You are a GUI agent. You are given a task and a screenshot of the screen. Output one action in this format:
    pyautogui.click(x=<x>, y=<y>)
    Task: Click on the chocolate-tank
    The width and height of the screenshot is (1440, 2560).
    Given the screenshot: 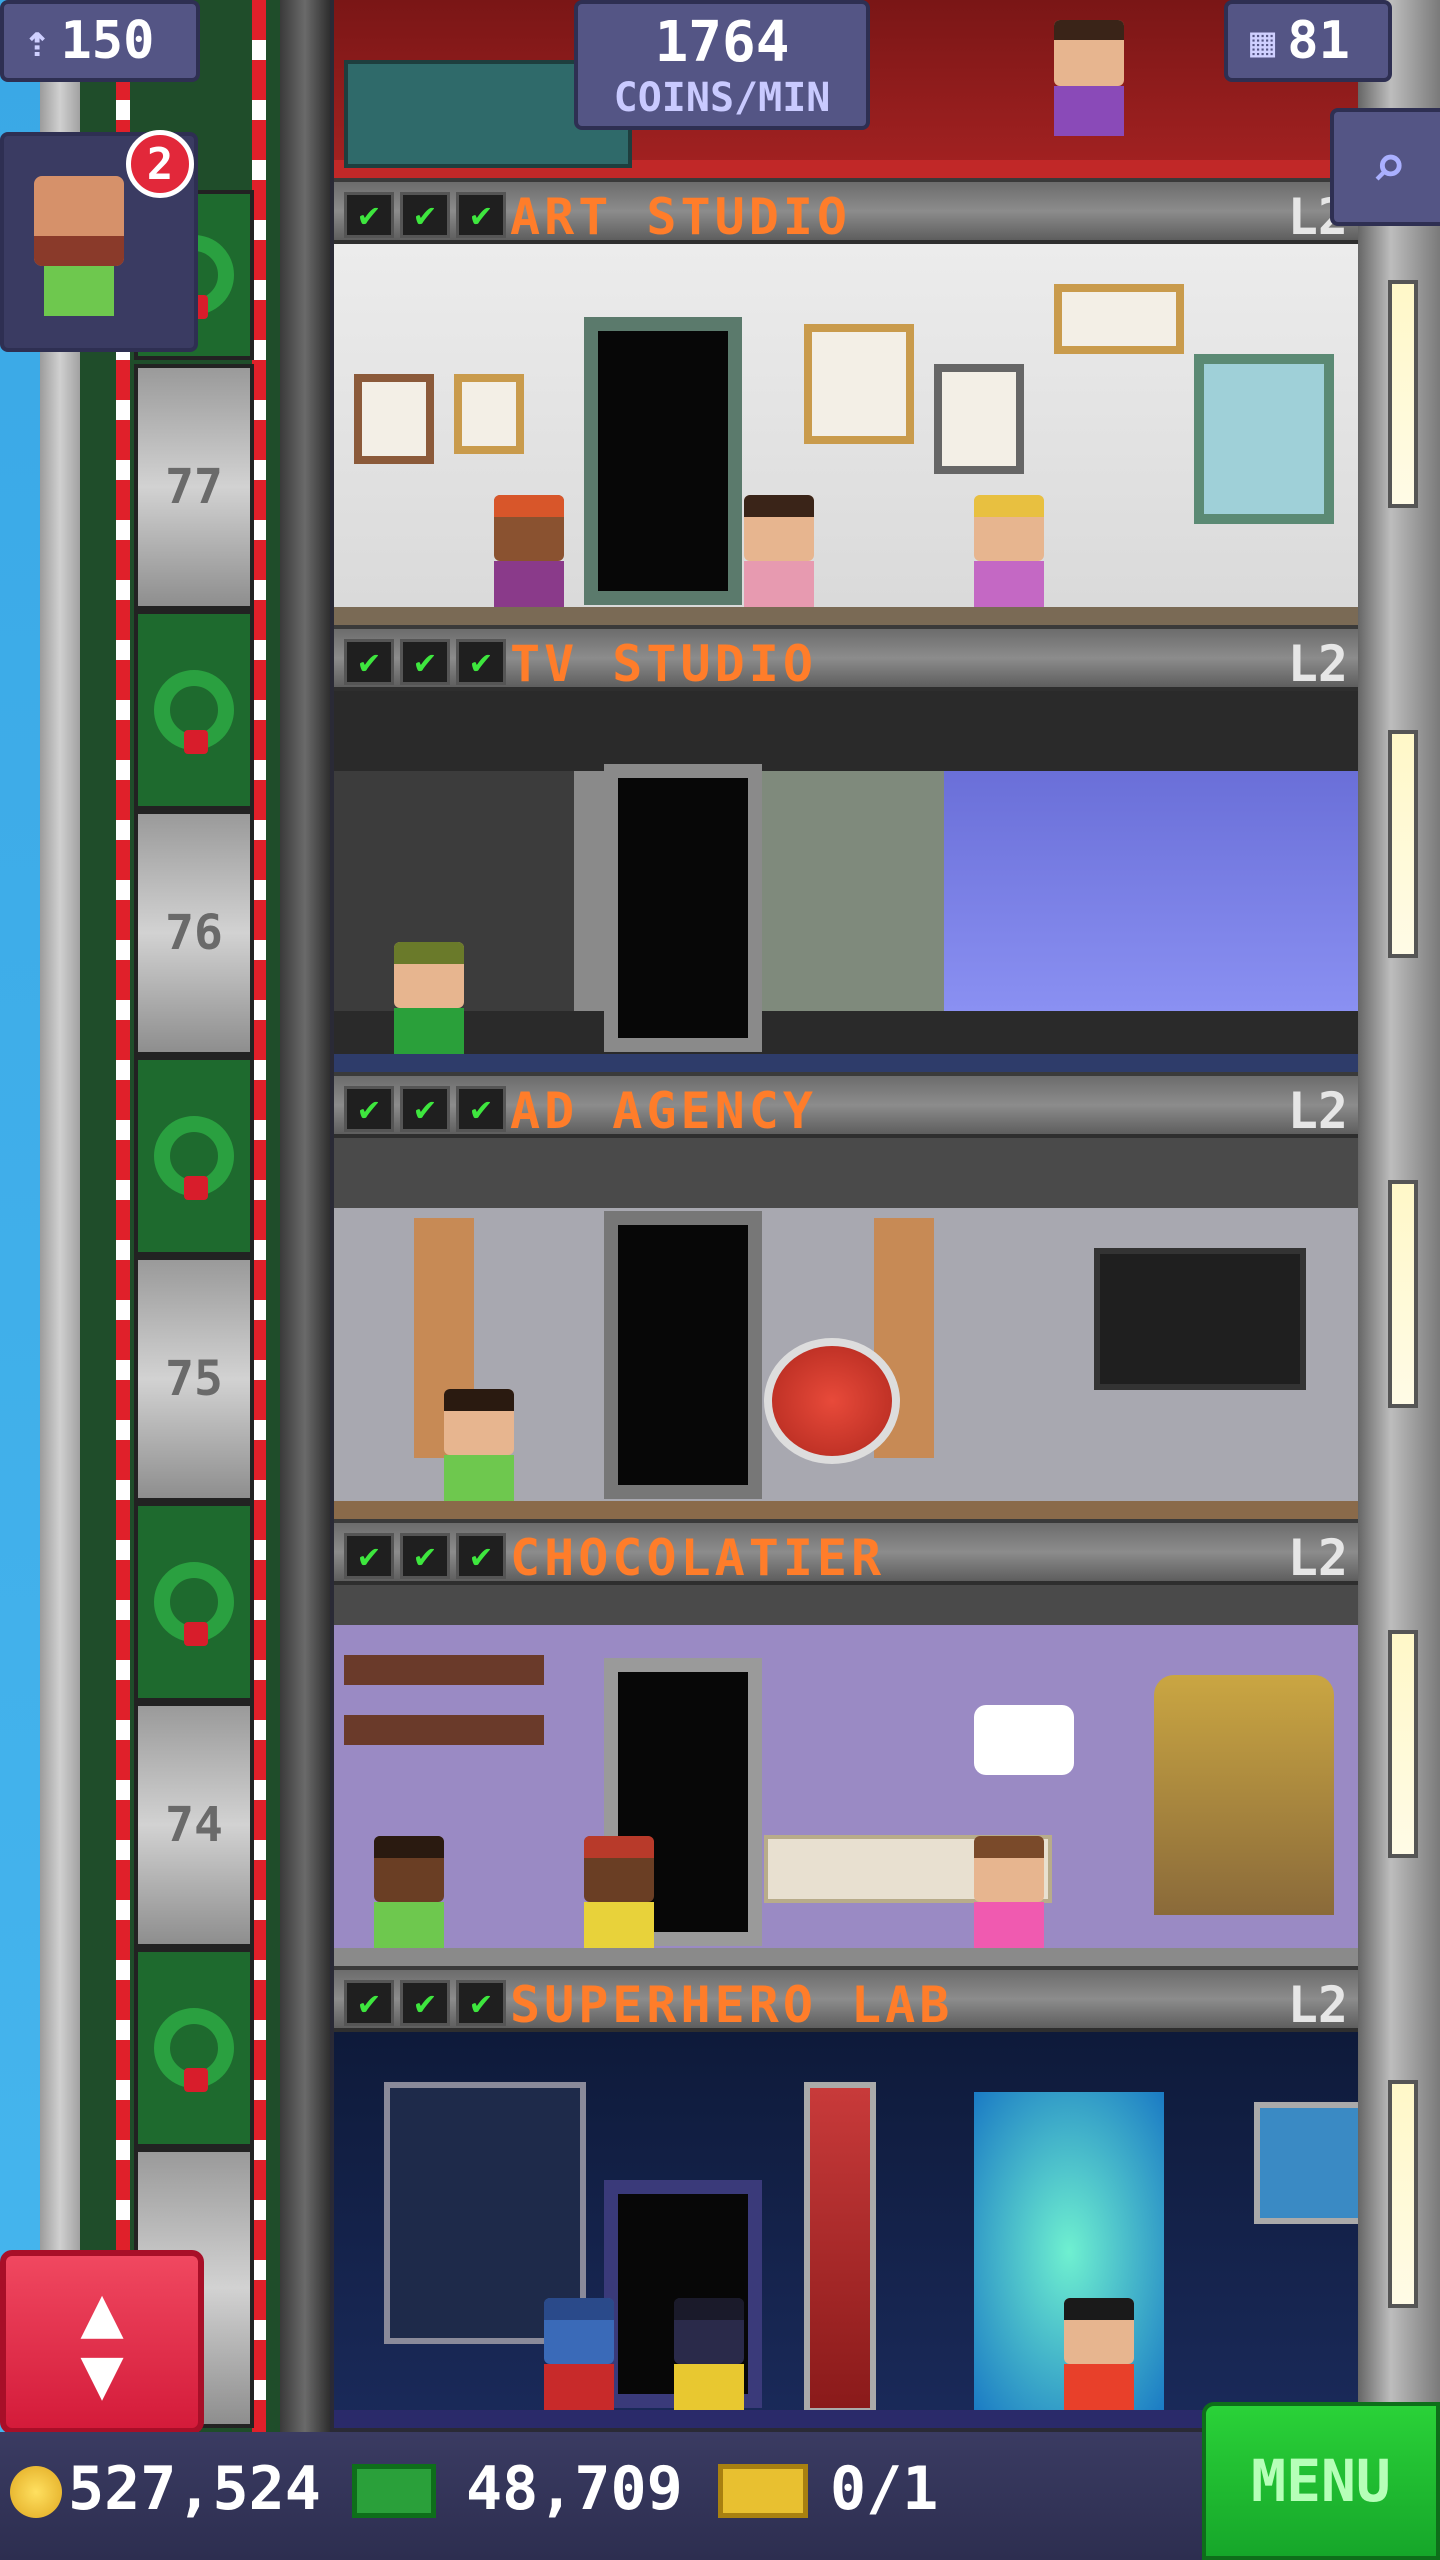 What is the action you would take?
    pyautogui.click(x=1244, y=1795)
    